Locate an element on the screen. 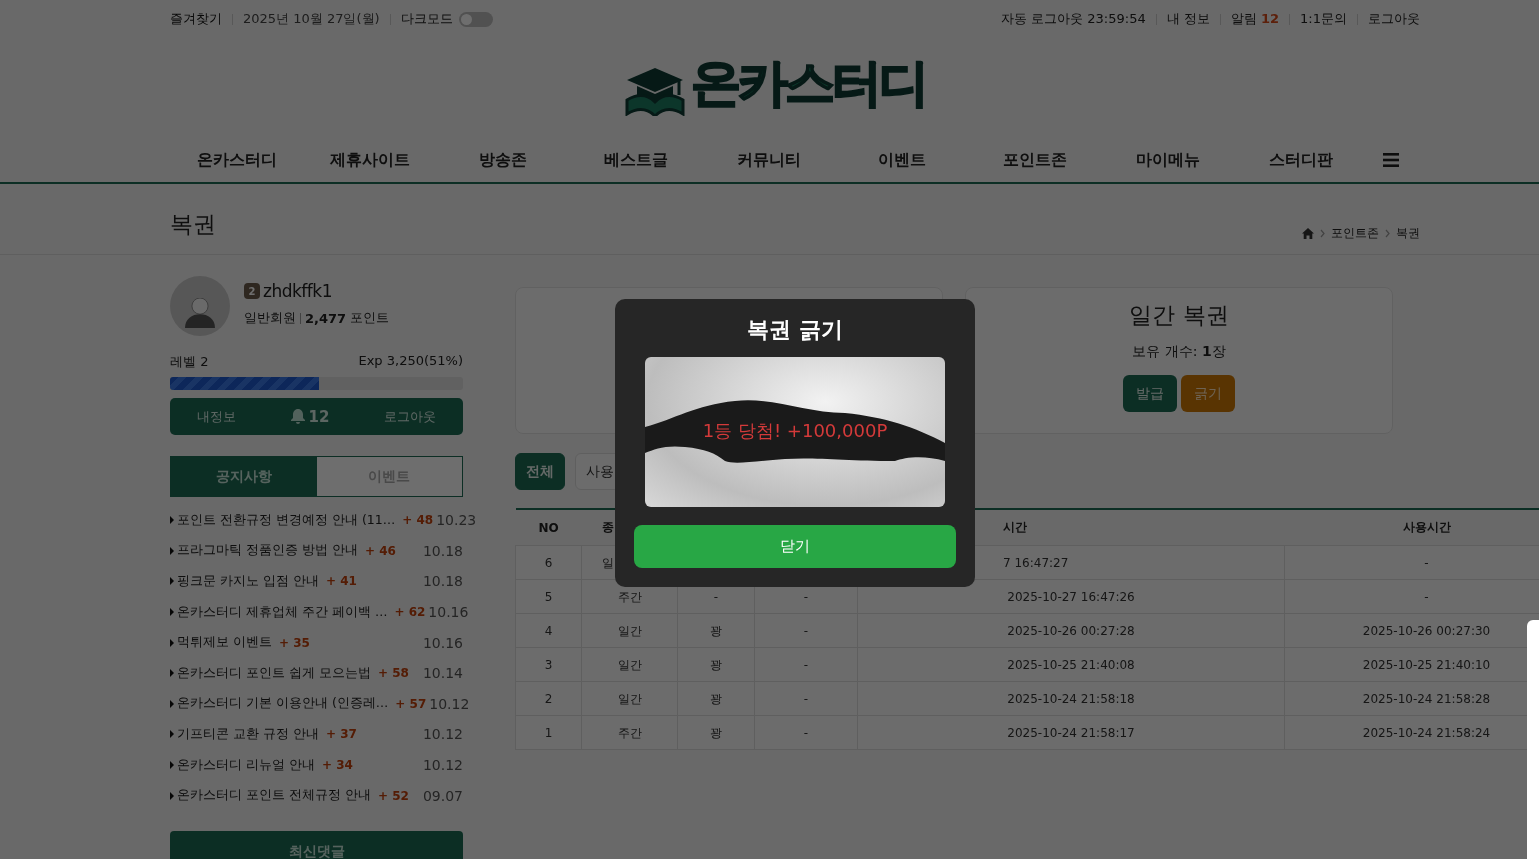  nav-link: 마이메뉴 is located at coordinates (1167, 160).